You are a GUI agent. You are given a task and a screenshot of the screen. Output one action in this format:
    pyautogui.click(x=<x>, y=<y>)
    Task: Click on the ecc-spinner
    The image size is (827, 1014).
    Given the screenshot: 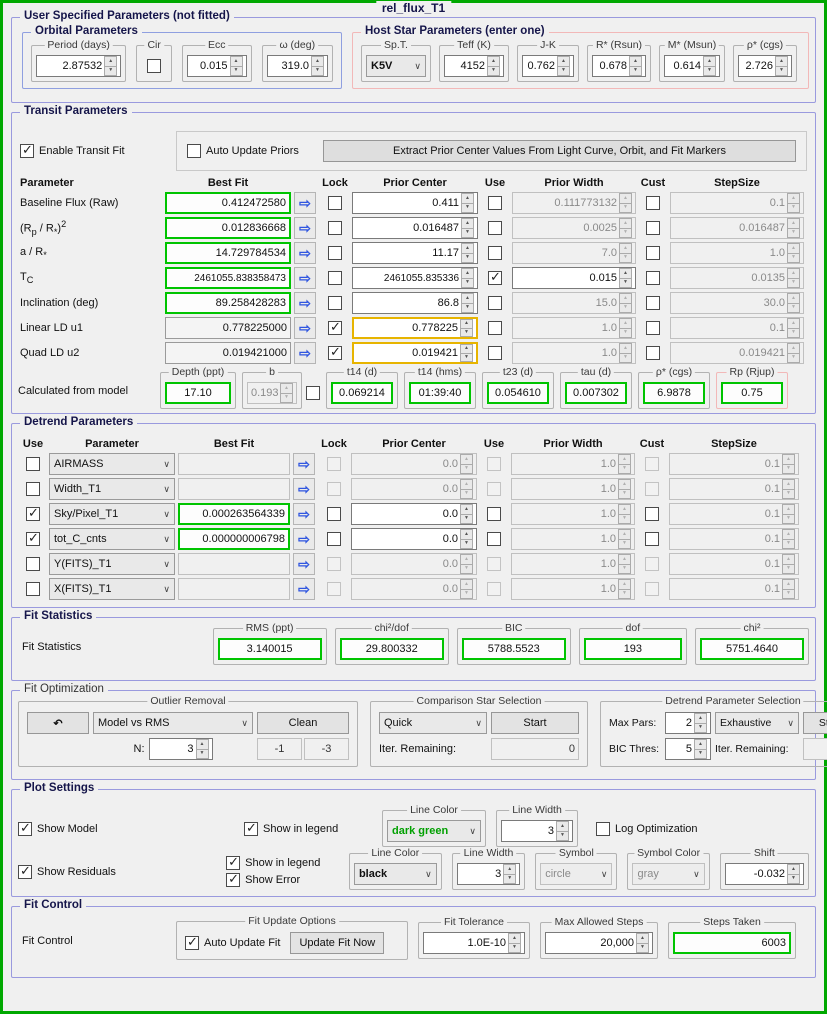 What is the action you would take?
    pyautogui.click(x=236, y=66)
    